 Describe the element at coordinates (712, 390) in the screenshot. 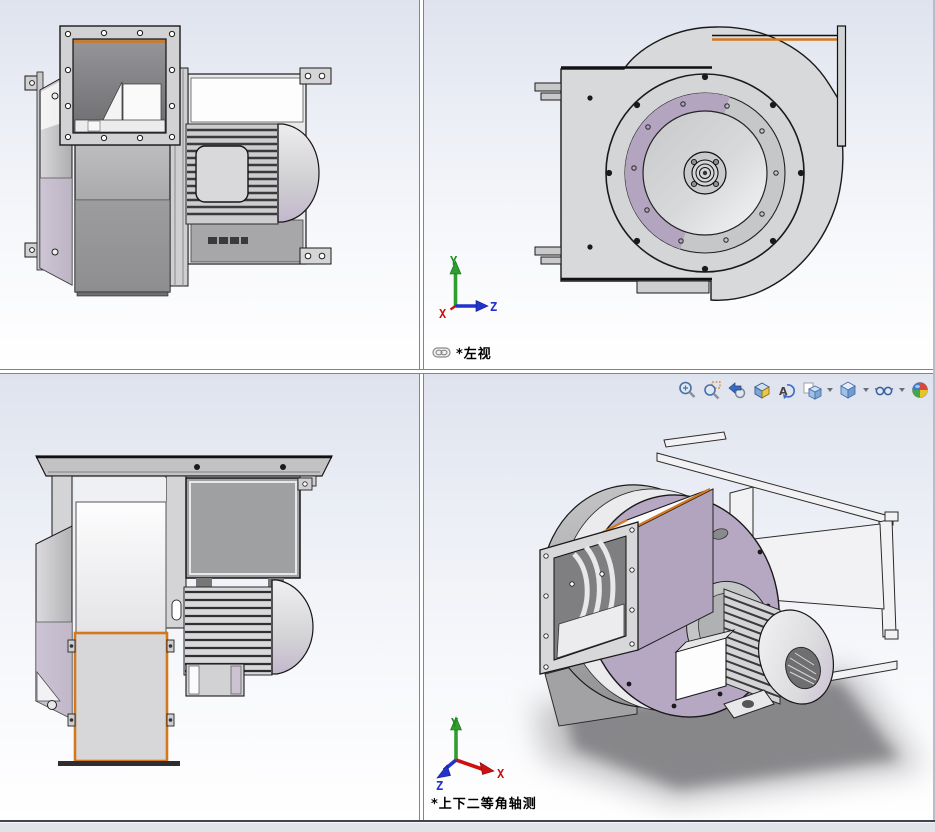

I see `zoom-to-area-icon` at that location.